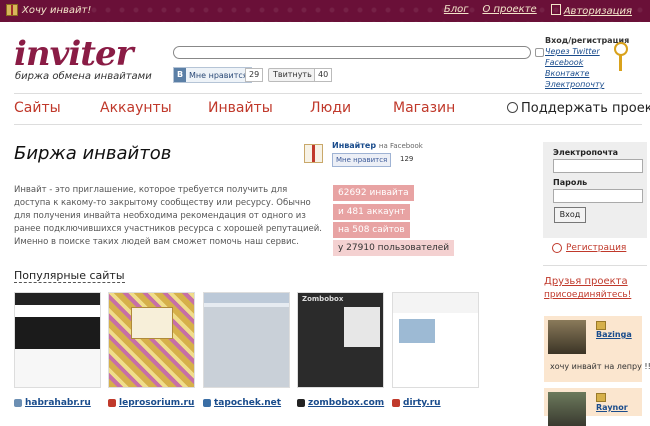 This screenshot has width=650, height=426. Describe the element at coordinates (512, 107) in the screenshot. I see `support-icon` at that location.